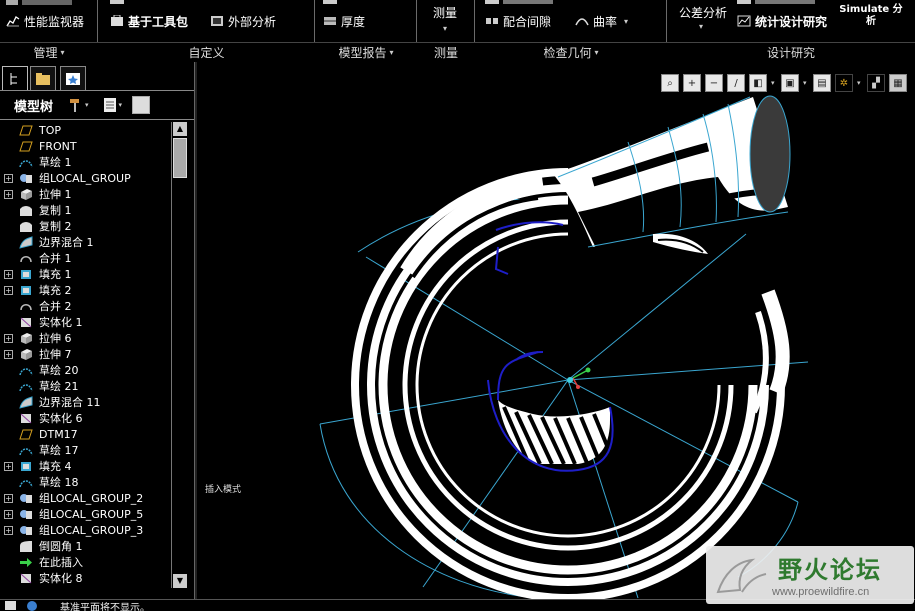 This screenshot has height=611, width=915. Describe the element at coordinates (86, 194) in the screenshot. I see `tree-item: + 拉伸 1` at that location.